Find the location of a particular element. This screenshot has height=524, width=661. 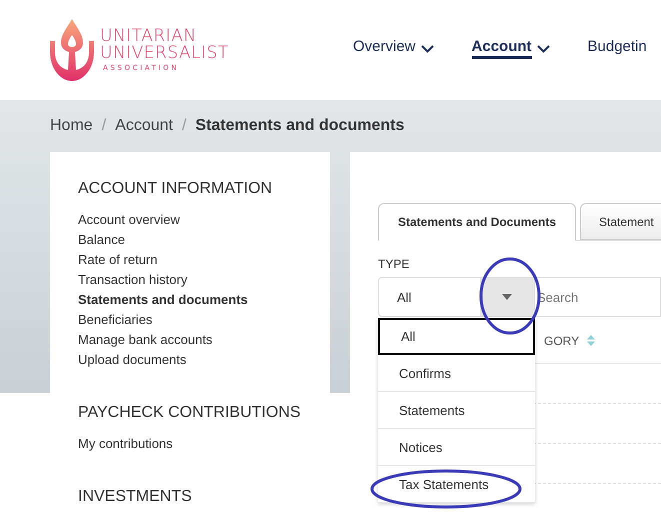

nav-menu-item: Budgetin is located at coordinates (617, 52).